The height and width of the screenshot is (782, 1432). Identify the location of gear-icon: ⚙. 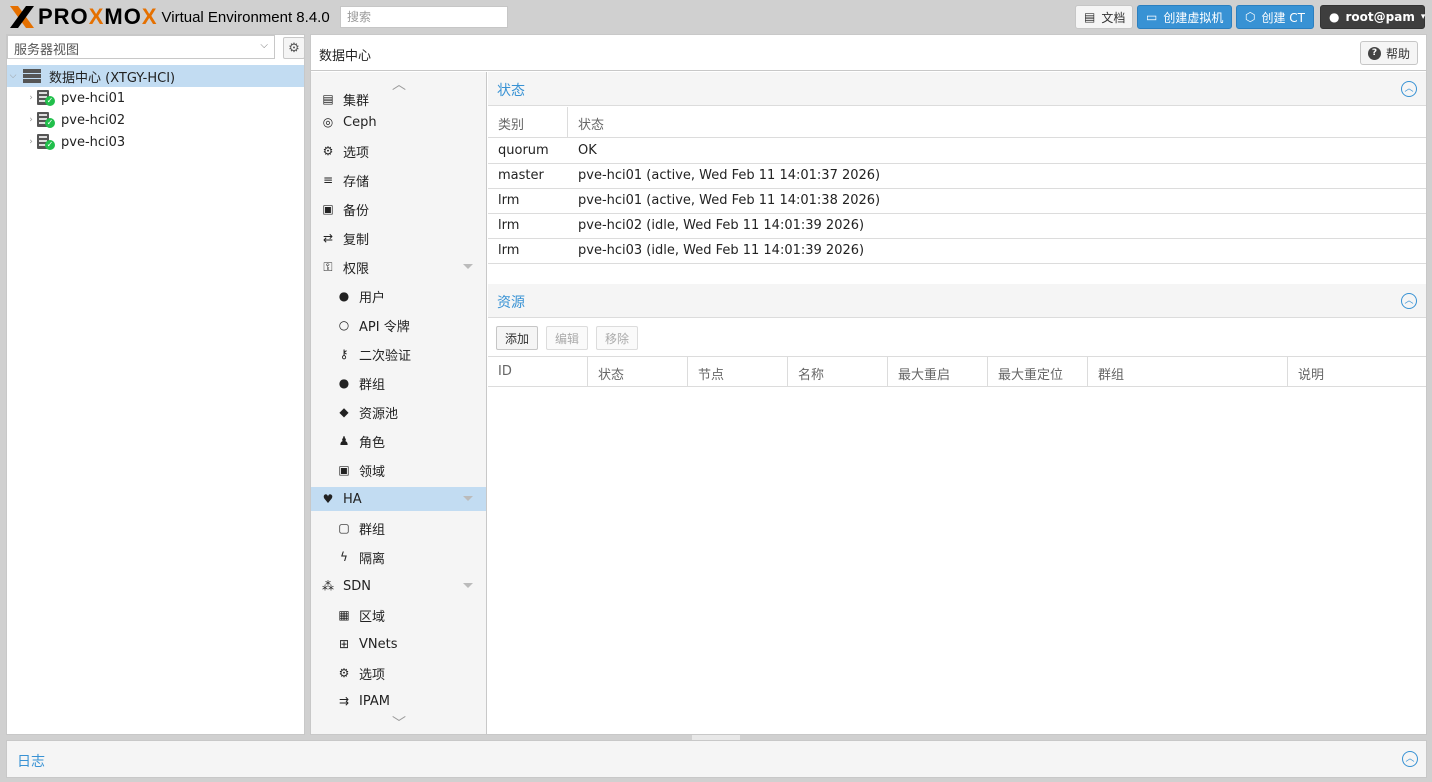
(294, 48).